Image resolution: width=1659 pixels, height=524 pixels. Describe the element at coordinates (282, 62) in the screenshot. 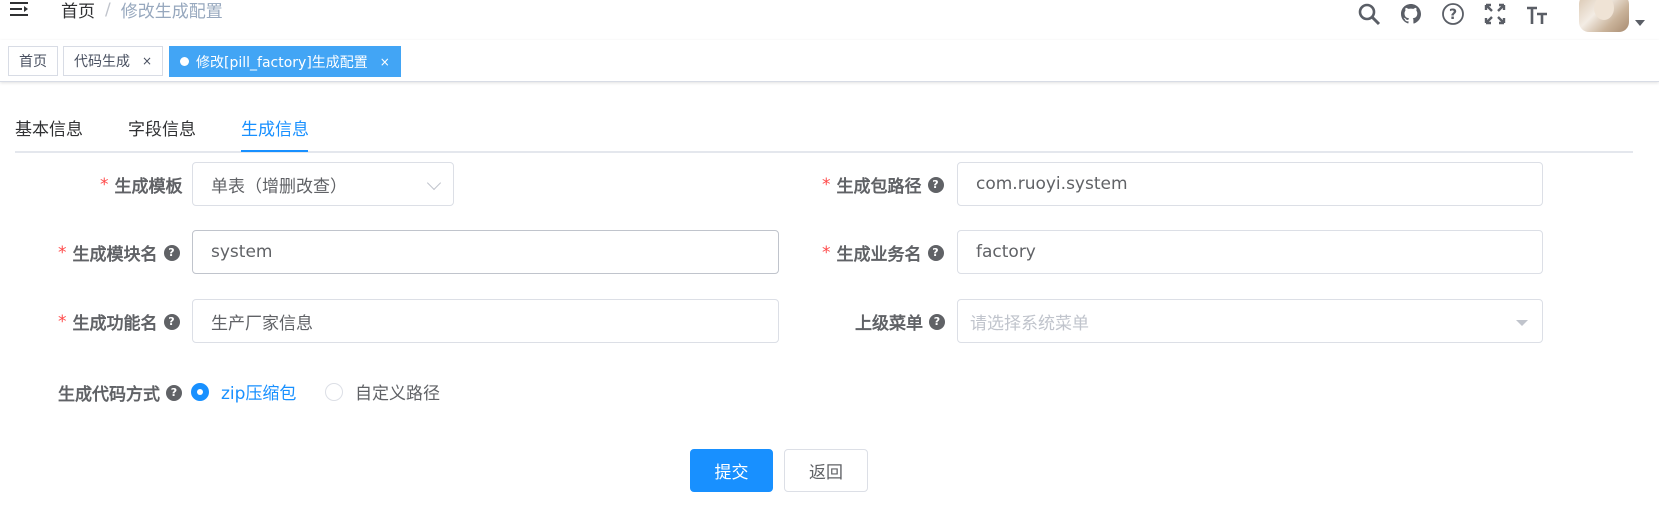

I see `tag-label: 修改[pill_factory]生成配置` at that location.